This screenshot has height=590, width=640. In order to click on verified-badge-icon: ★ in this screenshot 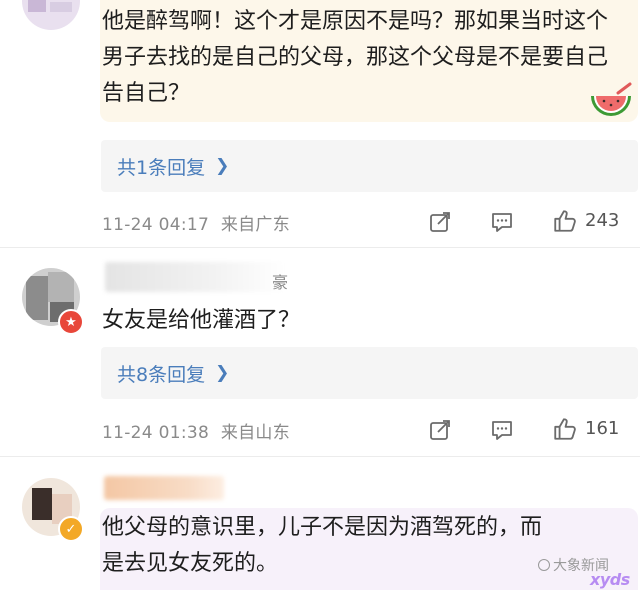, I will do `click(71, 322)`.